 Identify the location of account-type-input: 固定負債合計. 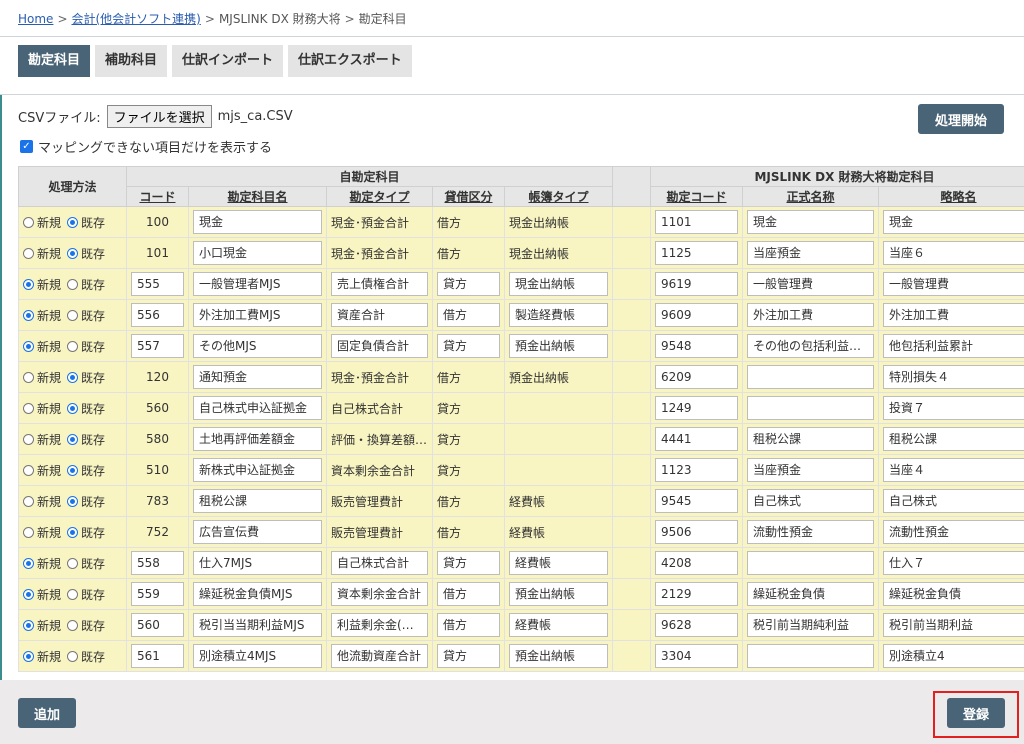
(379, 346).